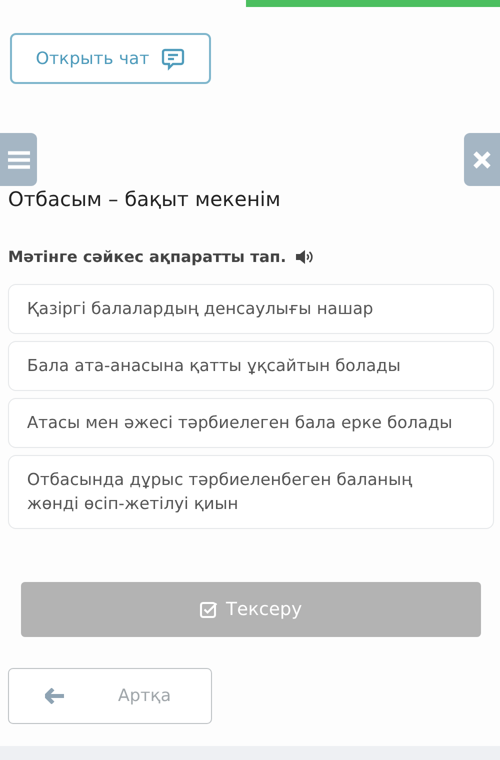 The height and width of the screenshot is (760, 500). Describe the element at coordinates (145, 199) in the screenshot. I see `lesson-title: Отбасым – бақыт мекенім` at that location.